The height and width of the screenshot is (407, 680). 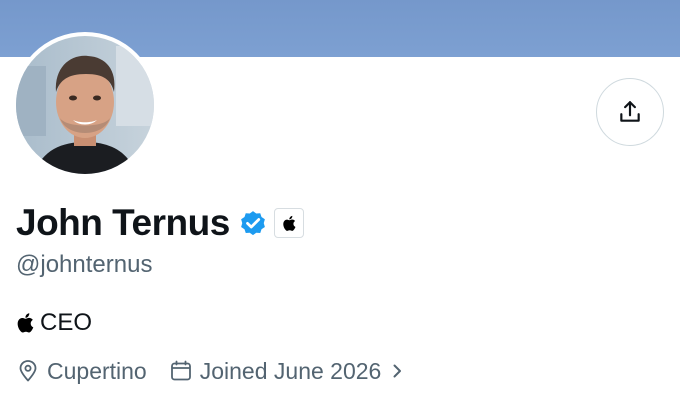 I want to click on location-pin-icon, so click(x=28, y=371).